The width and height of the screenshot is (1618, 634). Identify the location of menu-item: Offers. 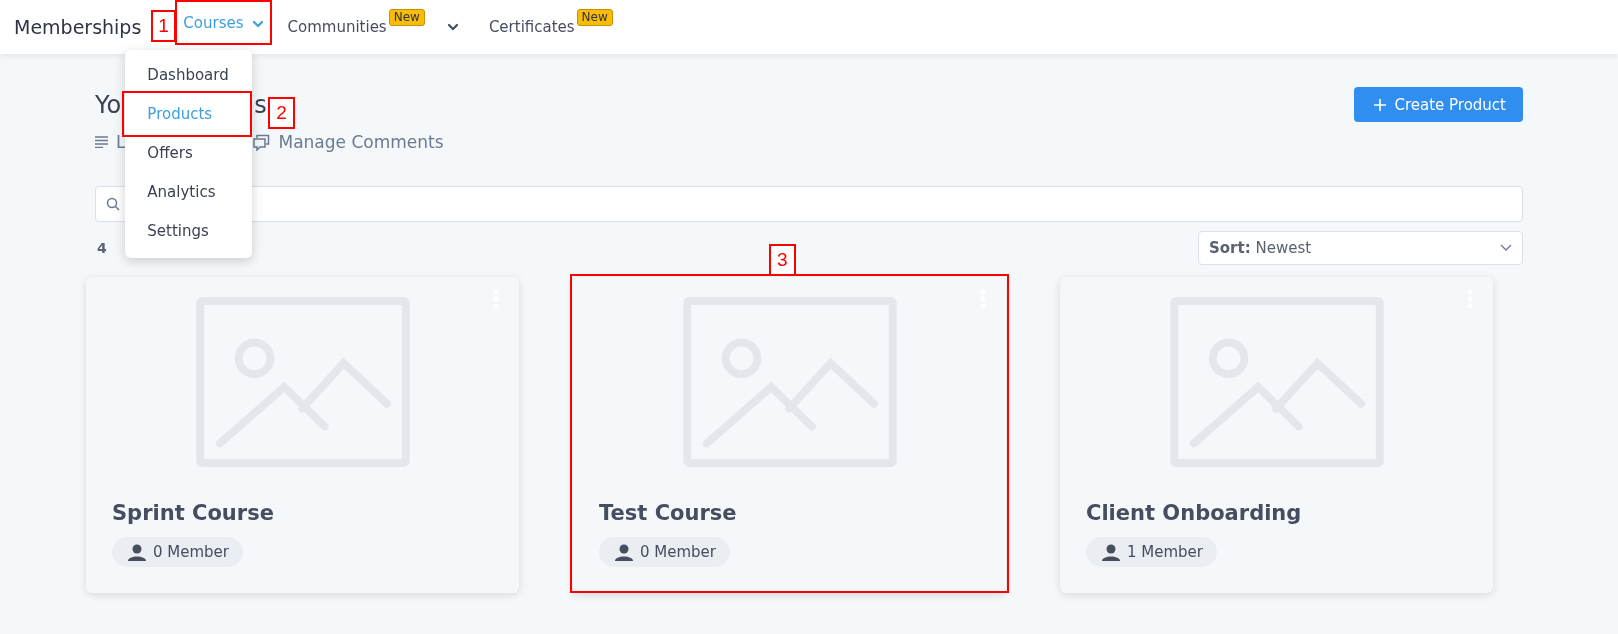
(189, 152).